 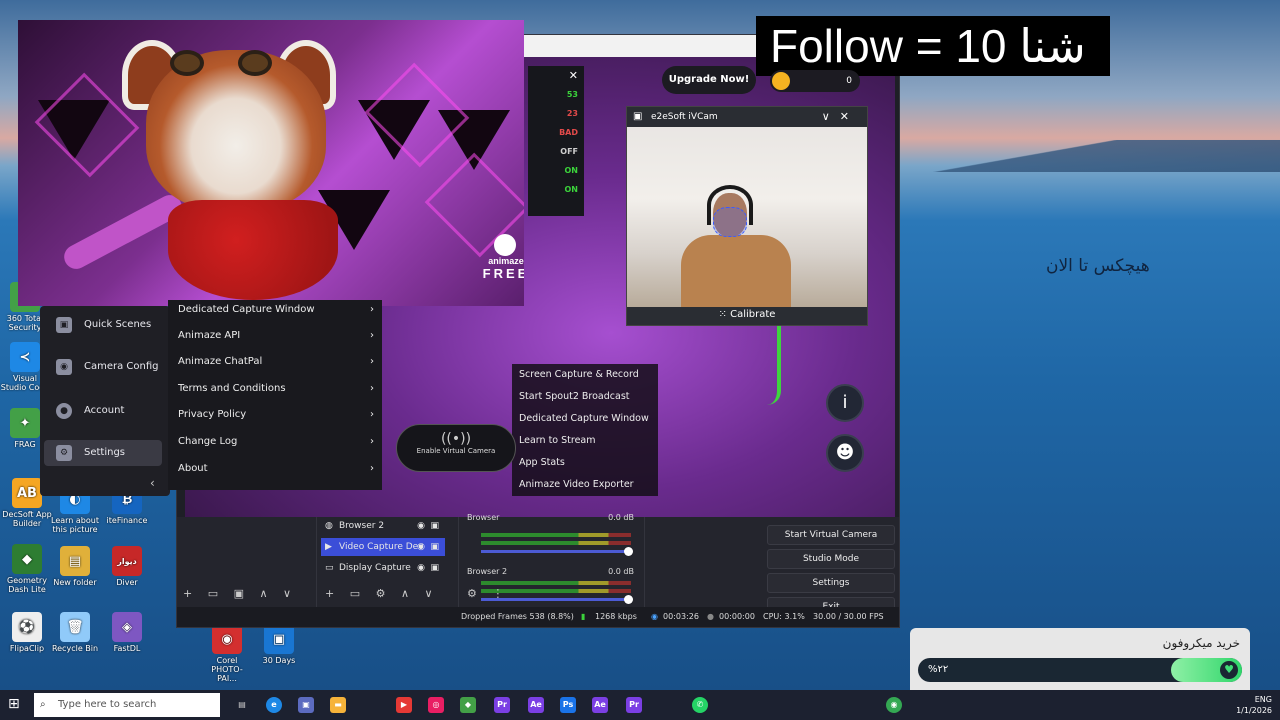 What do you see at coordinates (468, 705) in the screenshot?
I see `app-icon: ◆` at bounding box center [468, 705].